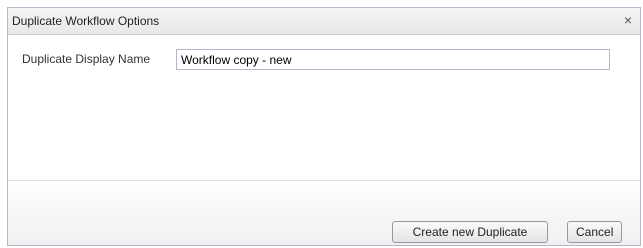 The width and height of the screenshot is (643, 248). I want to click on display-name-label: Duplicate Display Name, so click(86, 59).